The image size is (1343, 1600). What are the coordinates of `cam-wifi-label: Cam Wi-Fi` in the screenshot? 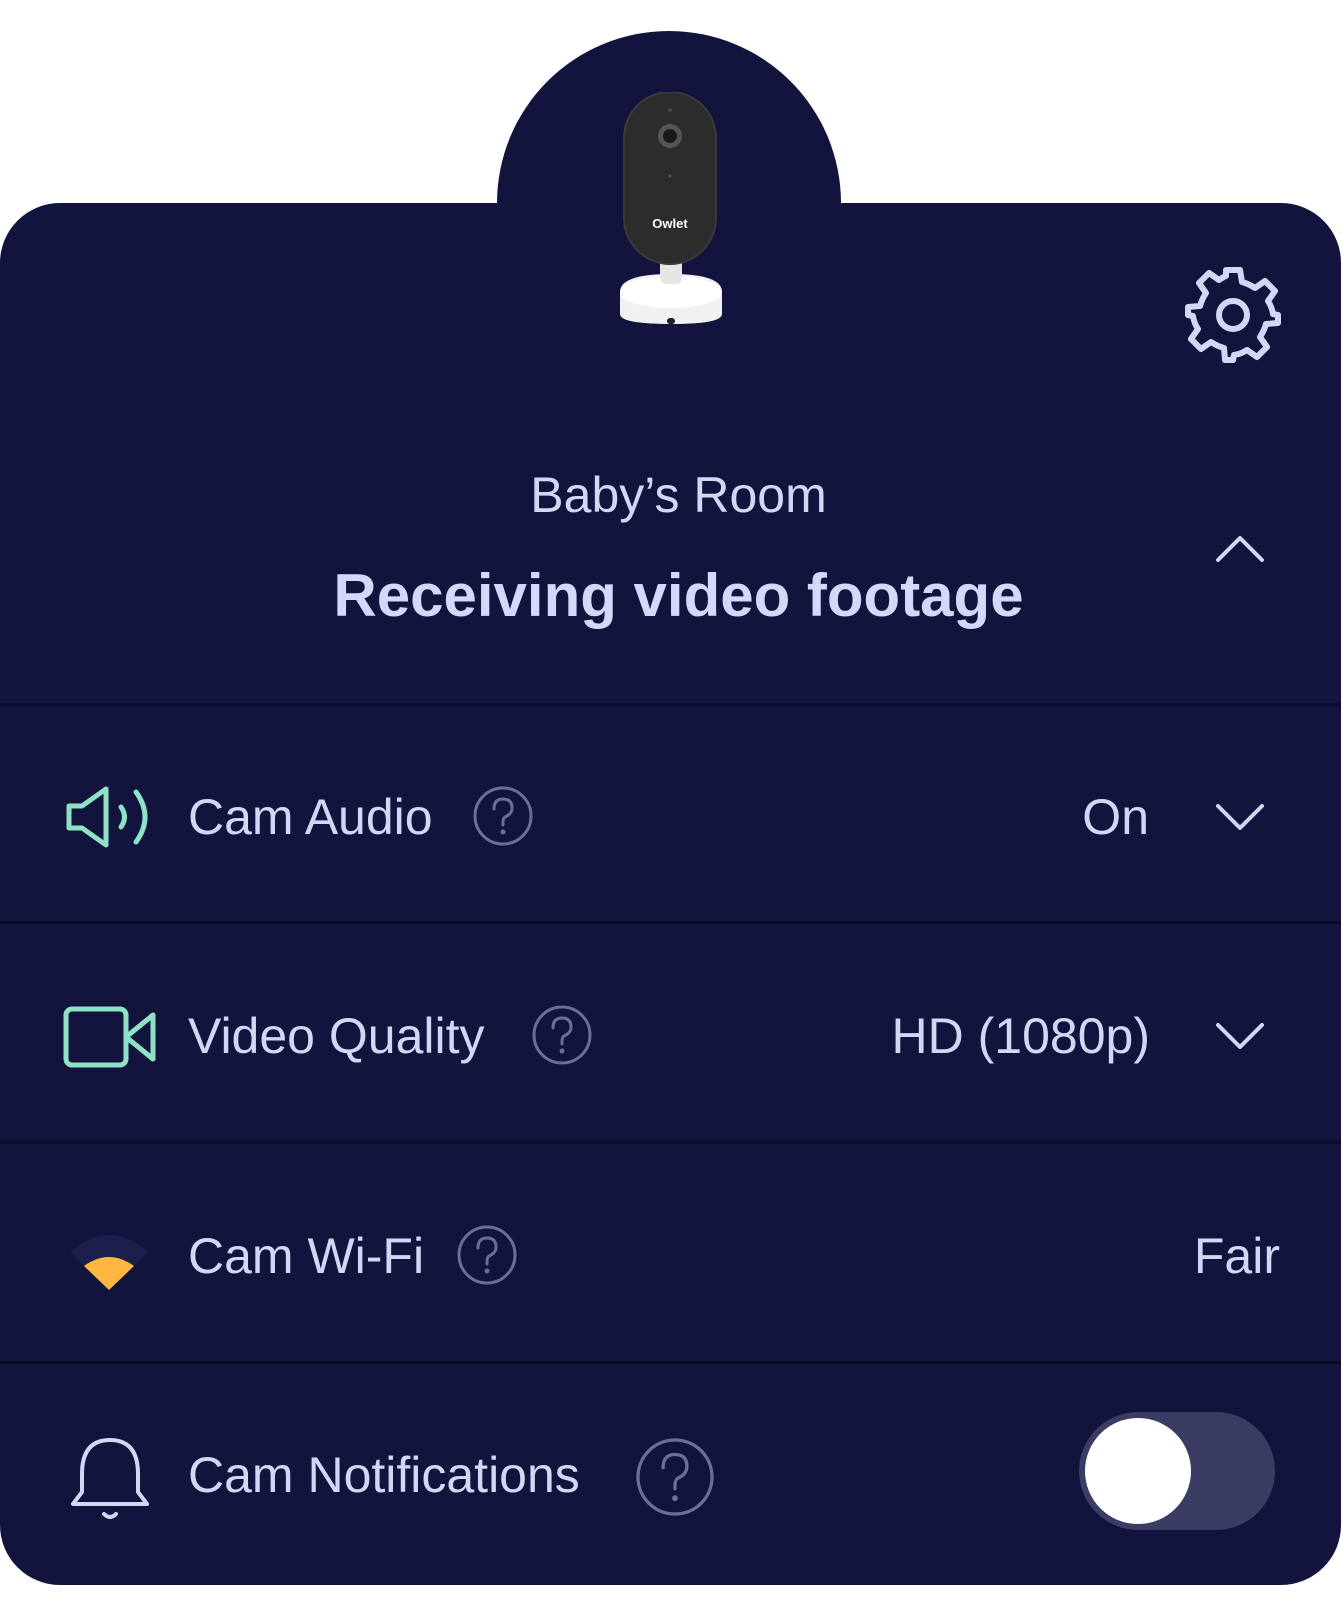 It's located at (306, 1256).